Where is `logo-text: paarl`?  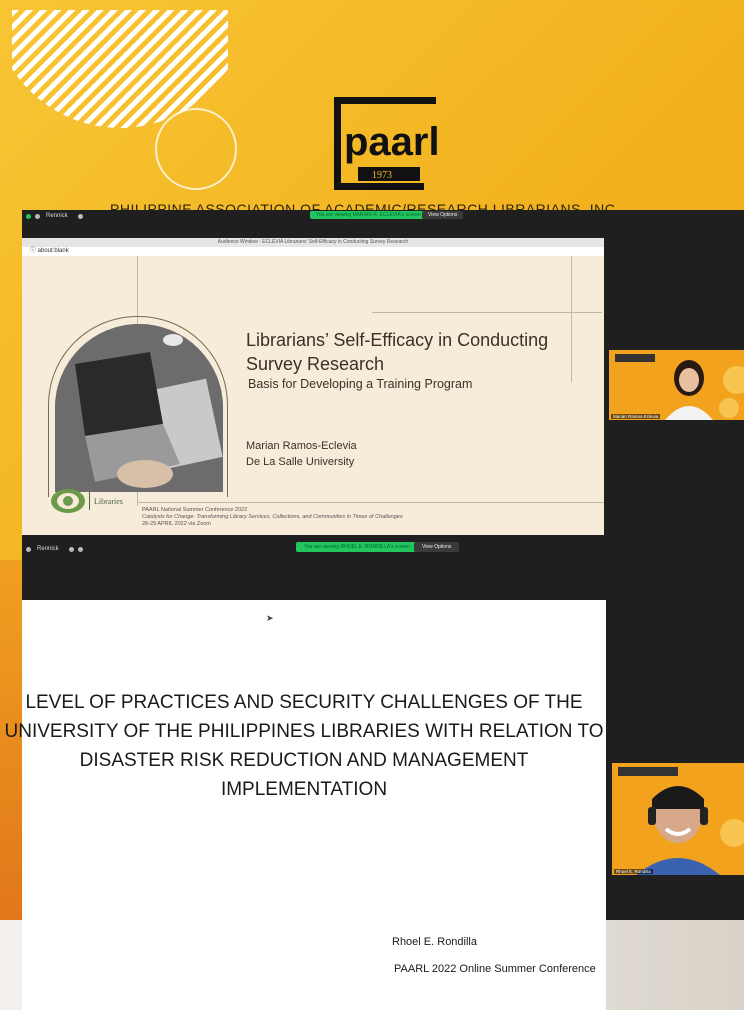 logo-text: paarl is located at coordinates (392, 142).